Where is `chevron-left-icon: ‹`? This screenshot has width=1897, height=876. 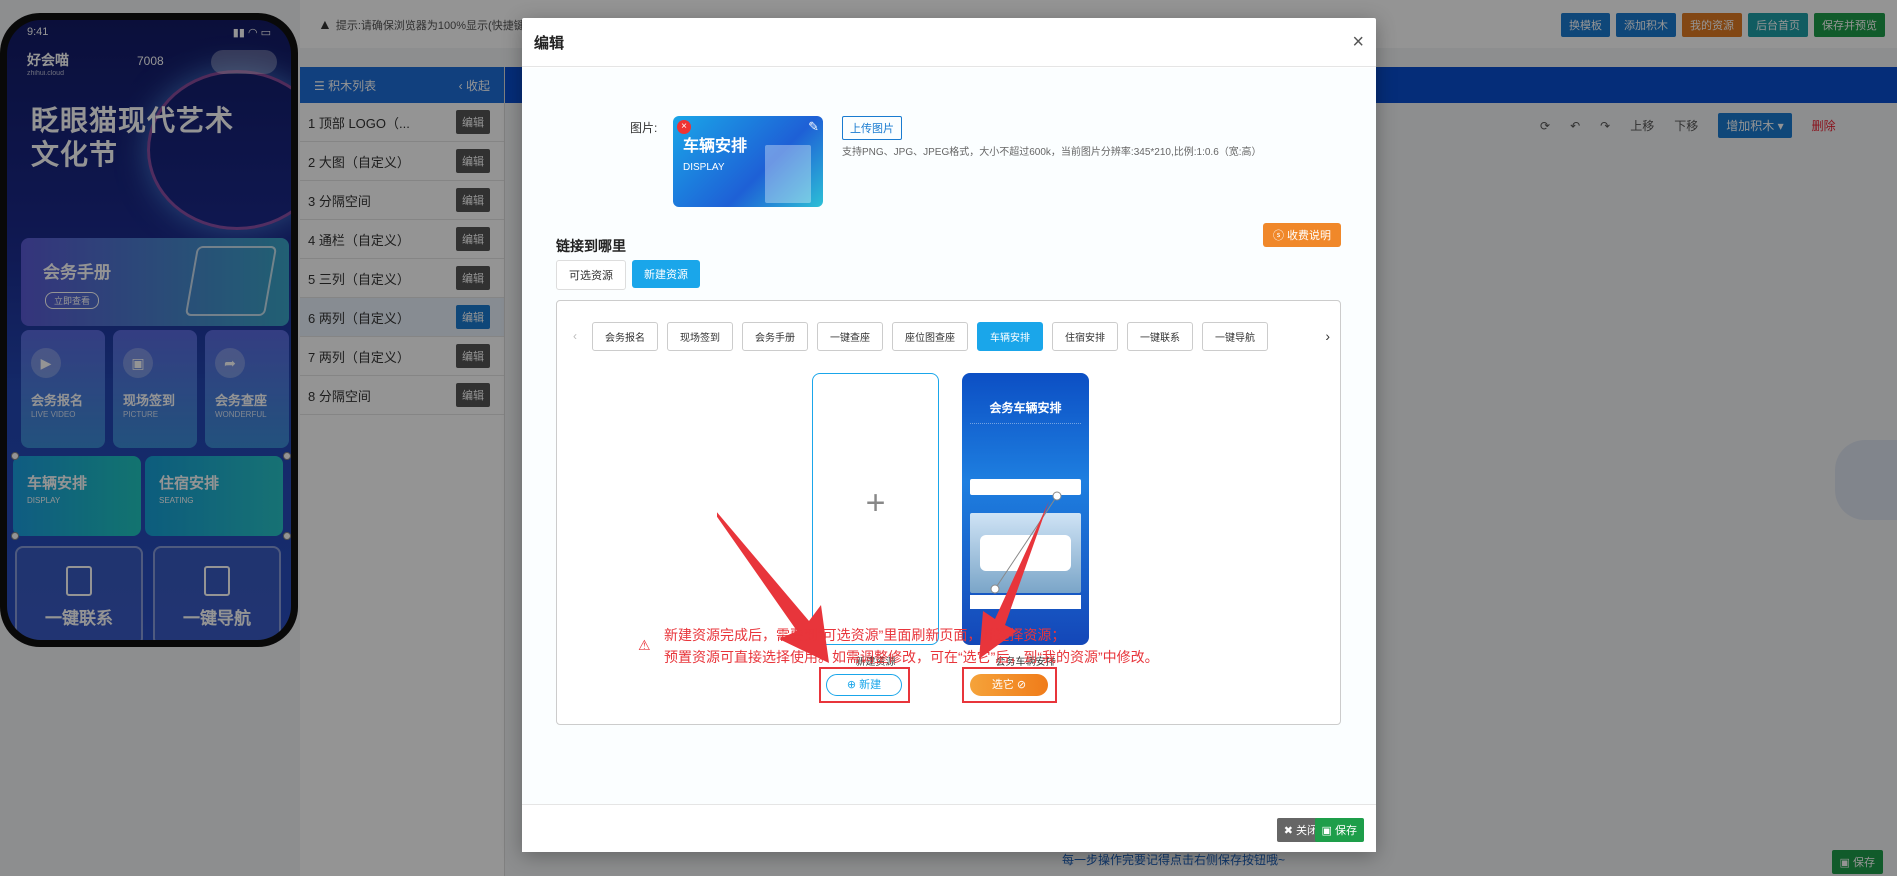 chevron-left-icon: ‹ is located at coordinates (575, 336).